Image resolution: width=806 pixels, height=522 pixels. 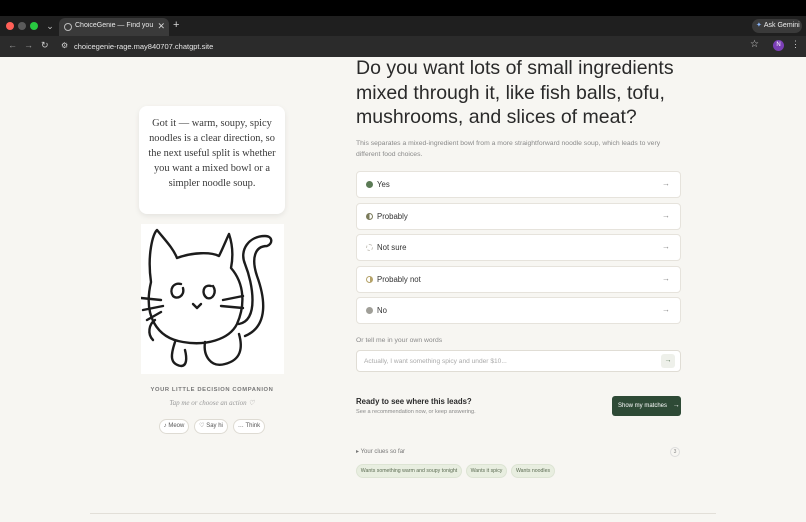 I want to click on maximize-window-button, so click(x=34, y=26).